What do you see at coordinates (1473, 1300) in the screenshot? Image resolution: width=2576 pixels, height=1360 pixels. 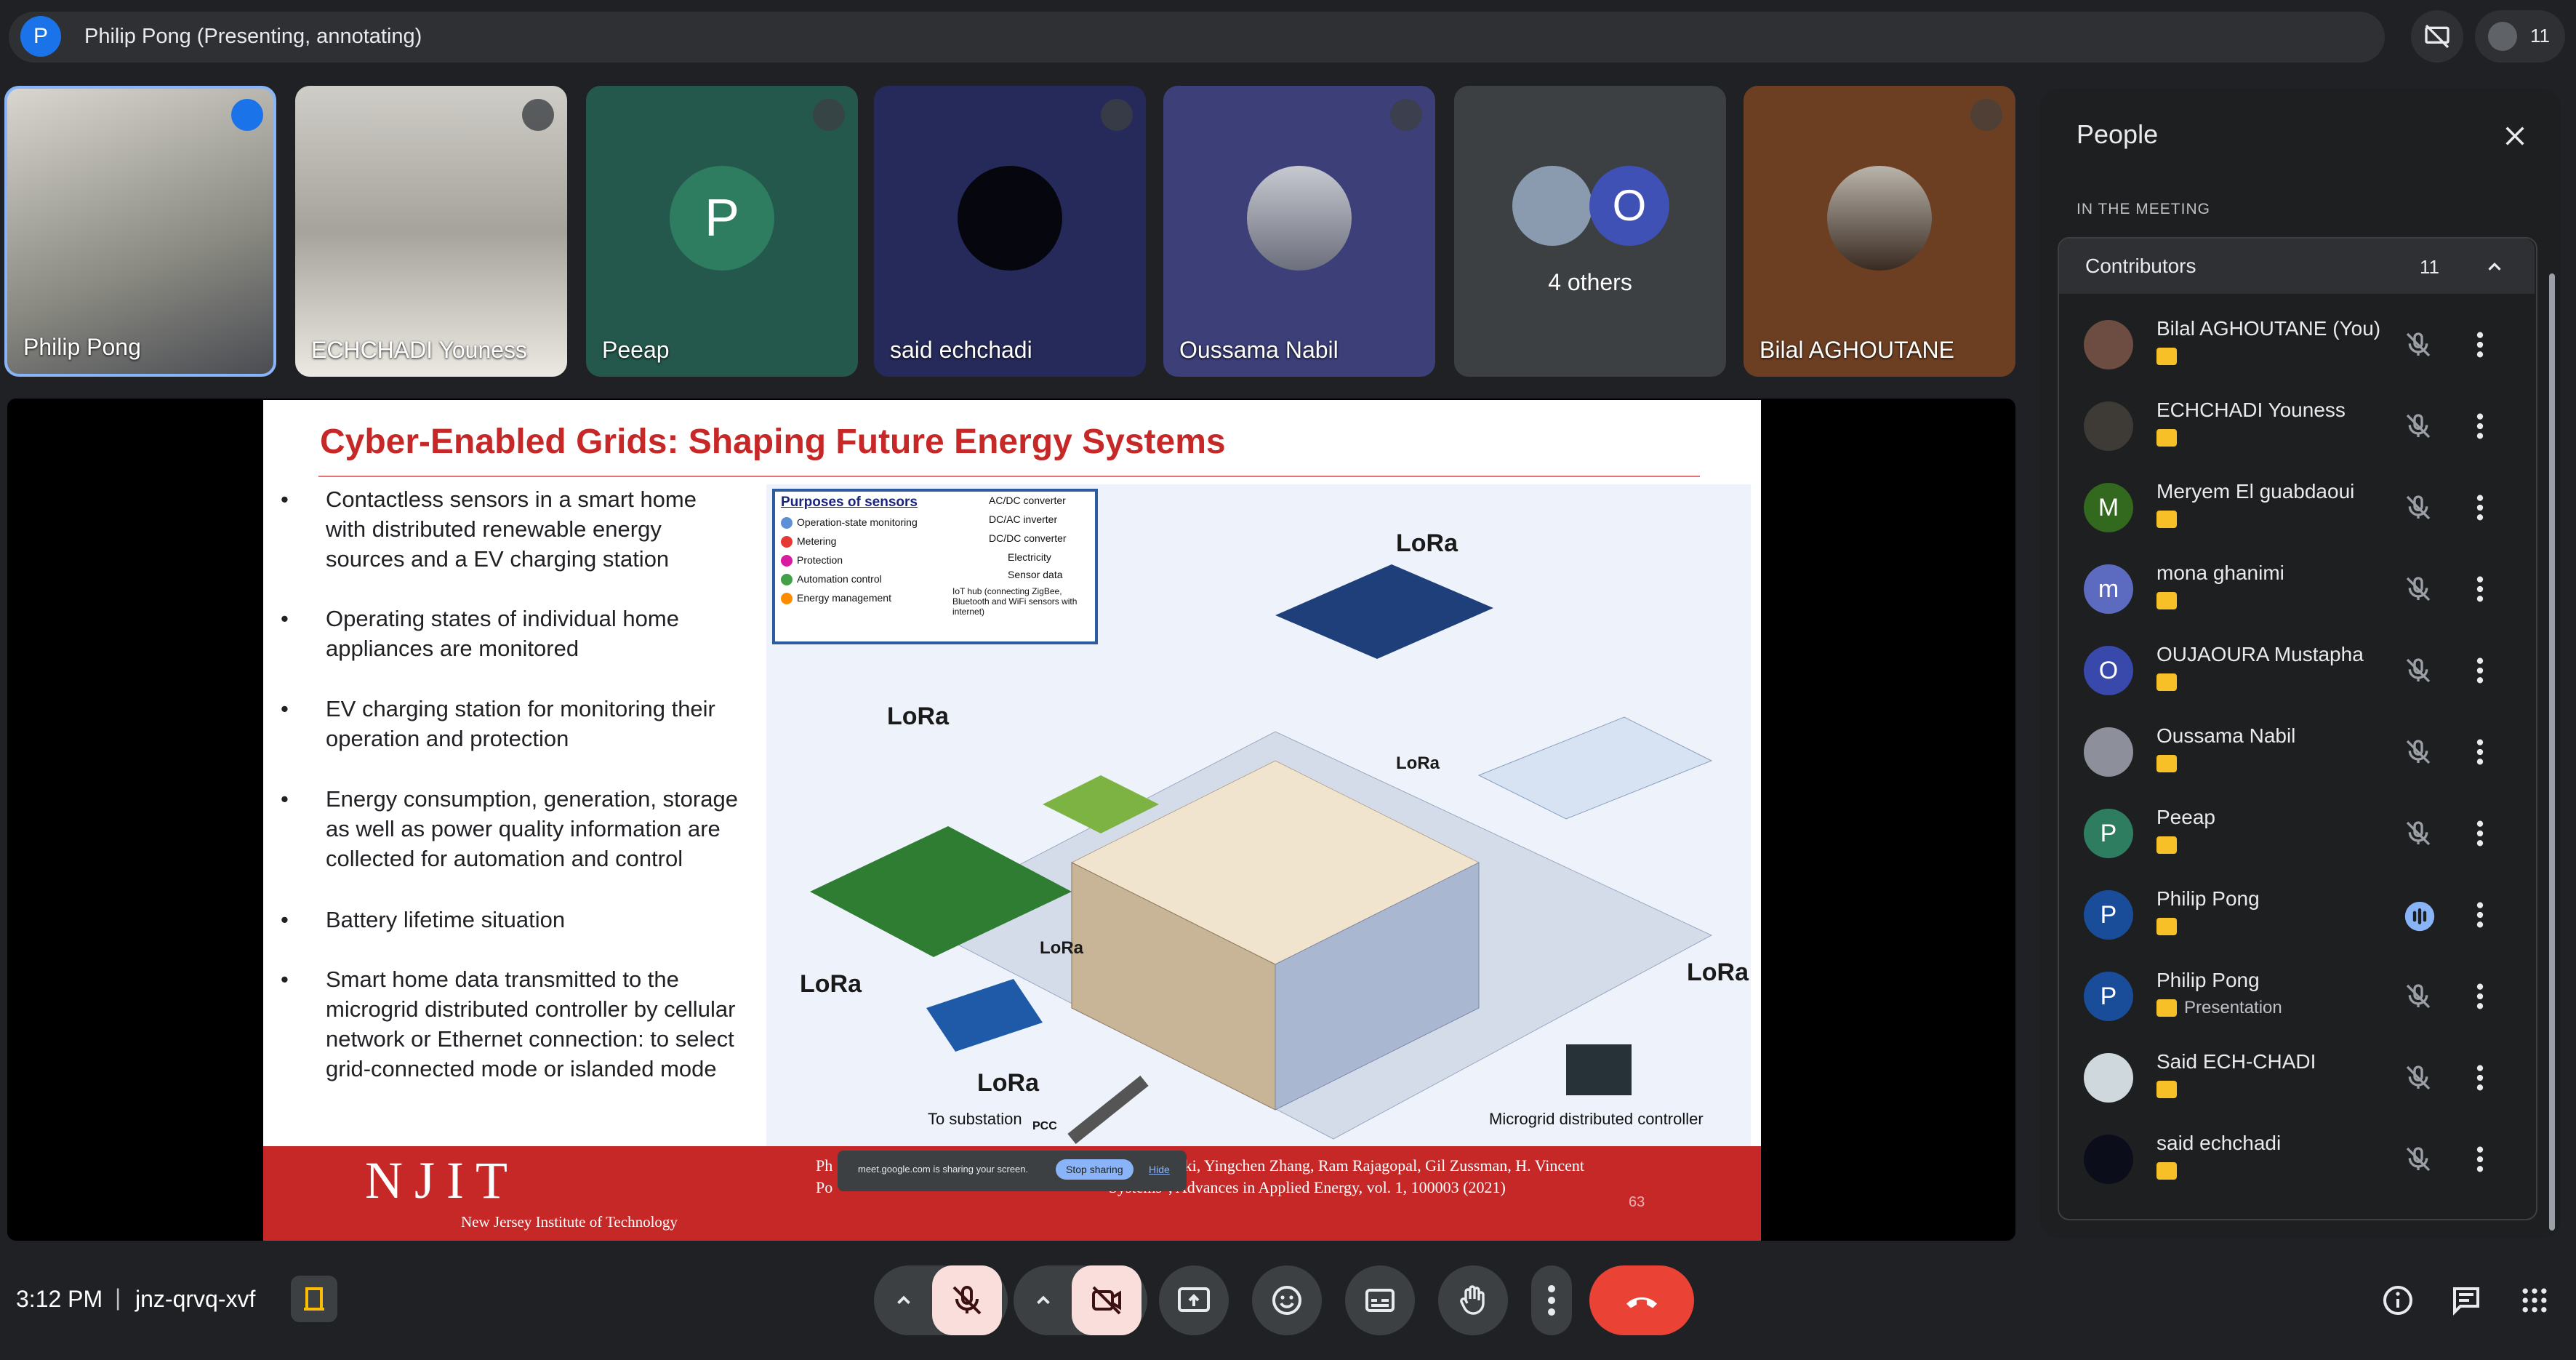 I see `raise-hand-button` at bounding box center [1473, 1300].